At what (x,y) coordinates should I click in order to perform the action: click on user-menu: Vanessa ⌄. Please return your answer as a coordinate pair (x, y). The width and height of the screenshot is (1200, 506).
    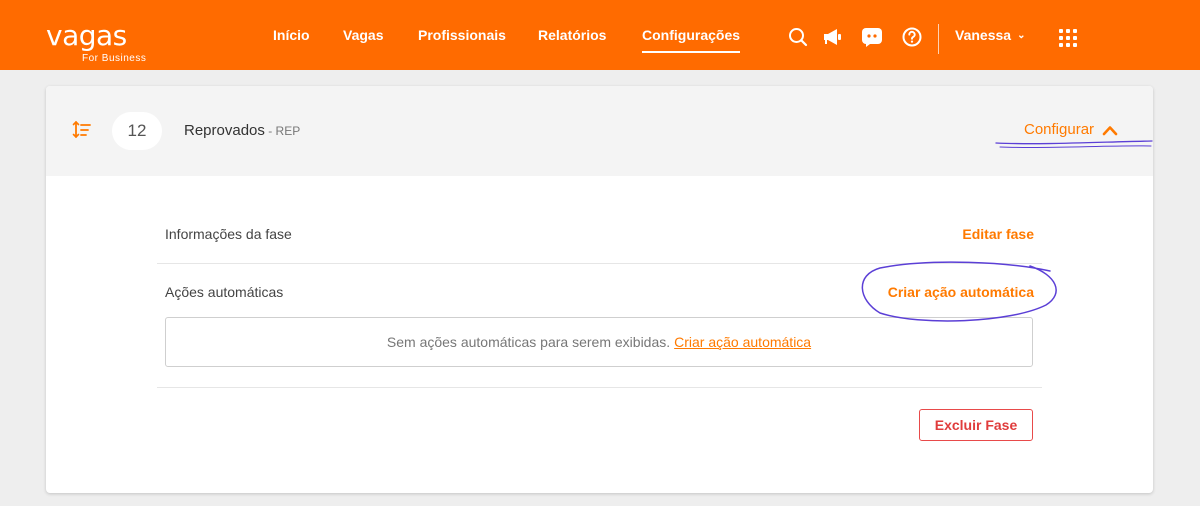
    Looking at the image, I should click on (990, 35).